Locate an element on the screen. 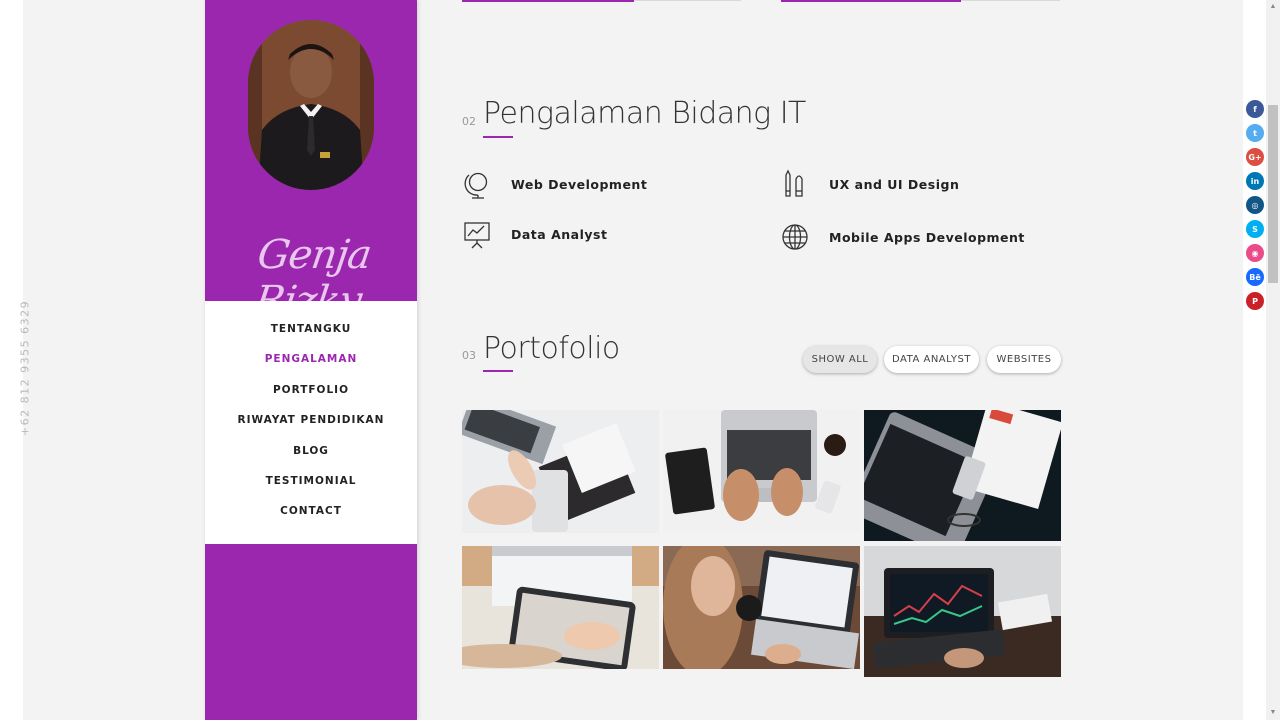 The width and height of the screenshot is (1280, 720). google-plus-icon: G+ is located at coordinates (1255, 157).